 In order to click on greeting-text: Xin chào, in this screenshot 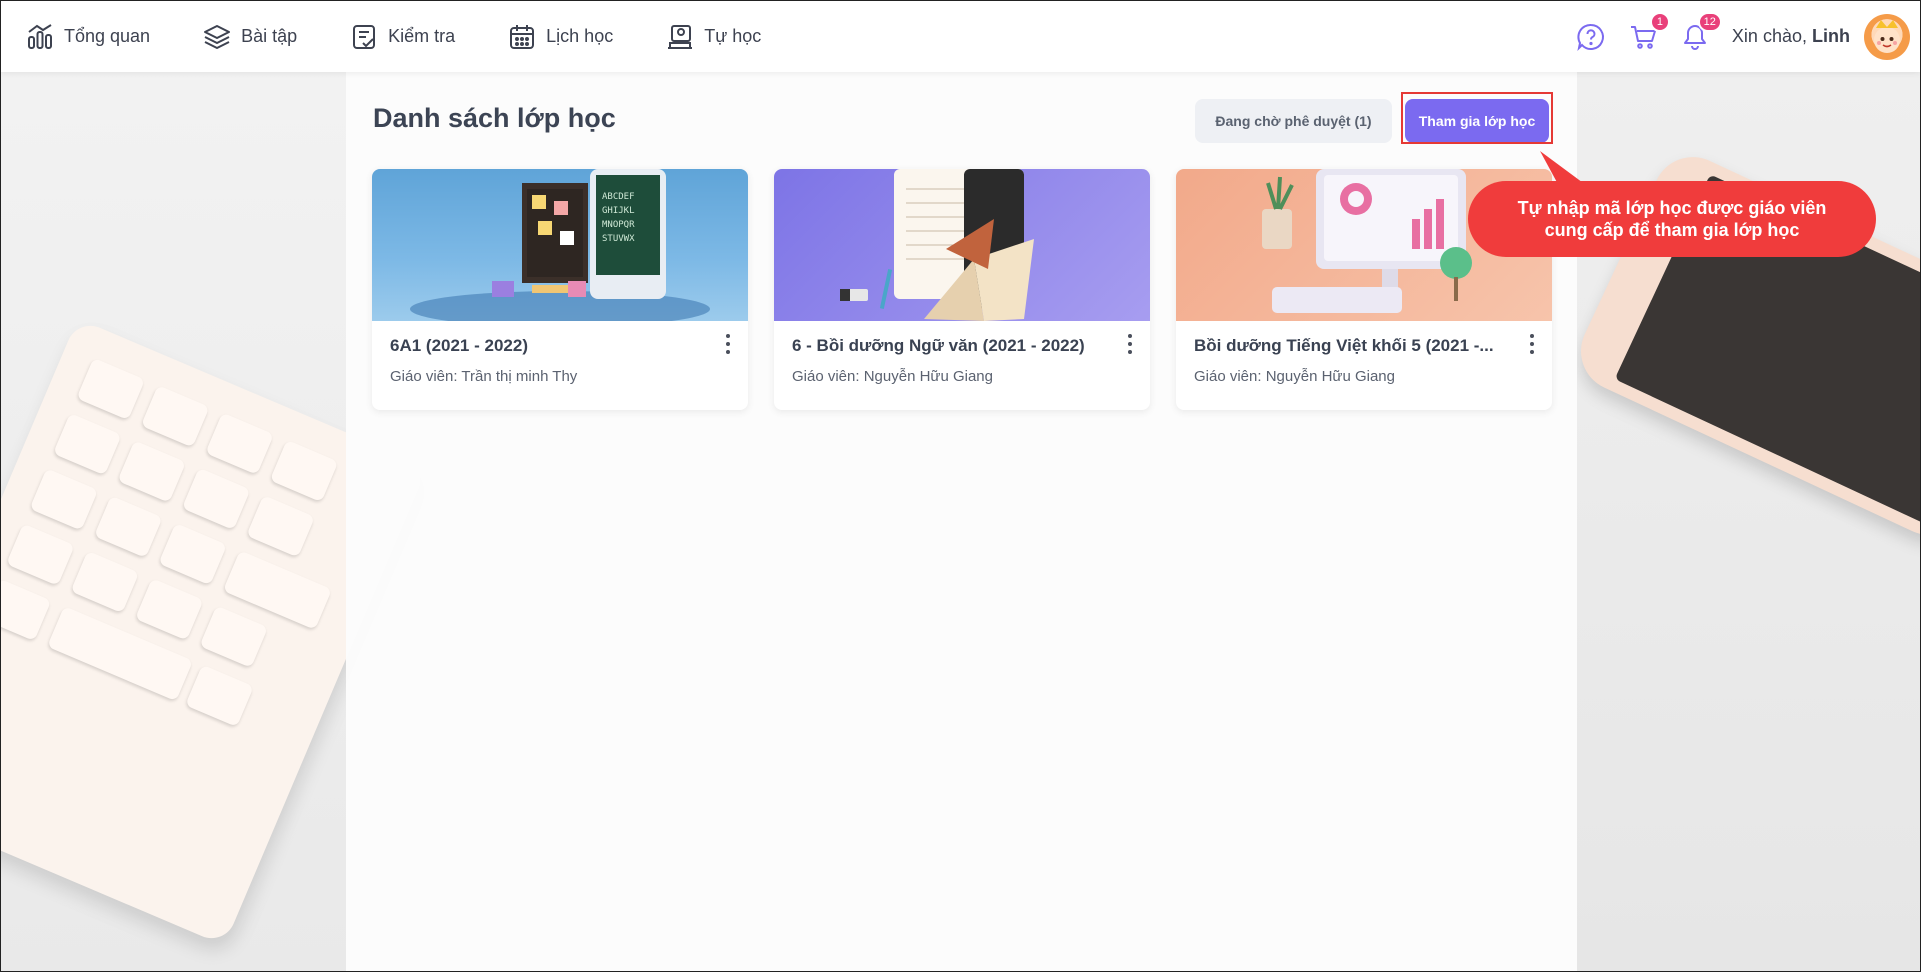, I will do `click(1769, 36)`.